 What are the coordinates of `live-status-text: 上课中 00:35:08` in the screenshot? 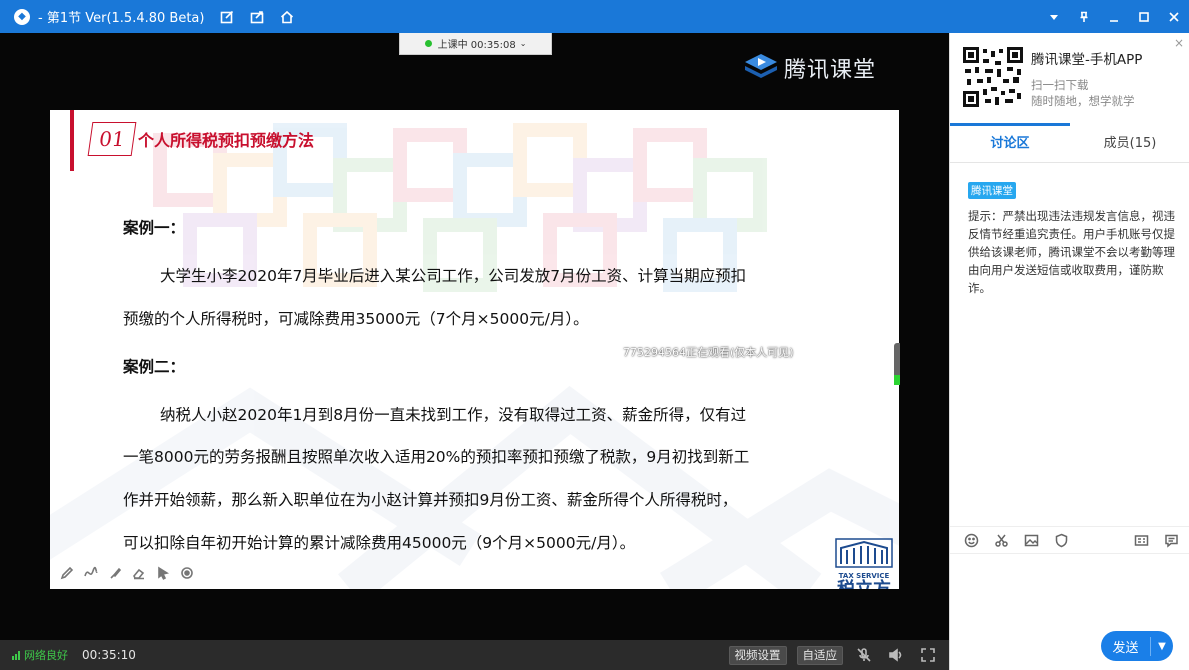 It's located at (476, 45).